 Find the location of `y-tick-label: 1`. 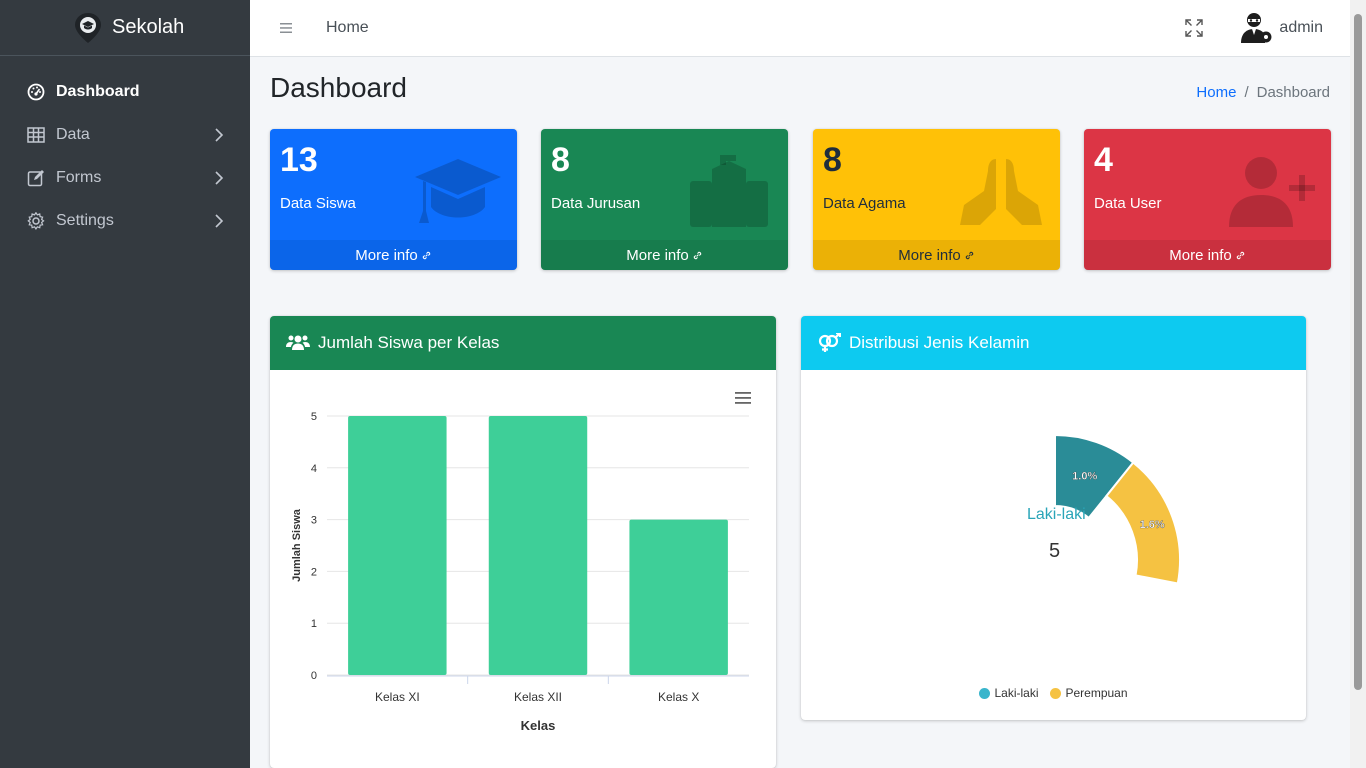

y-tick-label: 1 is located at coordinates (314, 624).